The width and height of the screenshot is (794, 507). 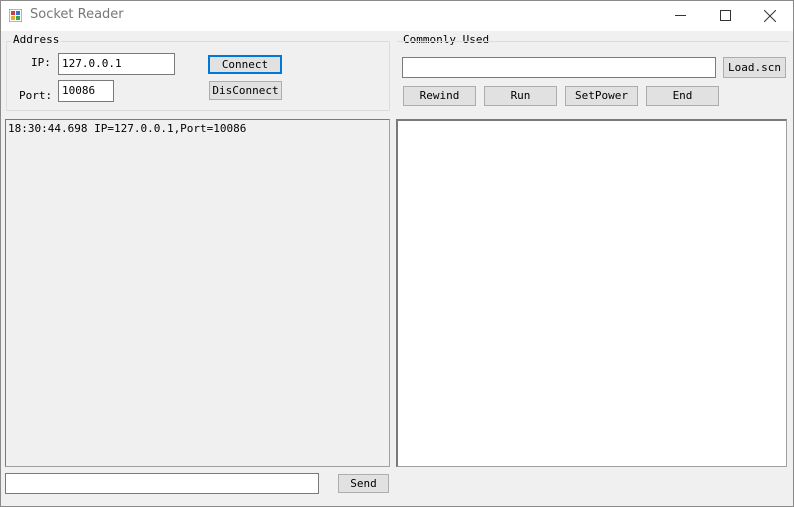 I want to click on send-button: Send, so click(x=363, y=483).